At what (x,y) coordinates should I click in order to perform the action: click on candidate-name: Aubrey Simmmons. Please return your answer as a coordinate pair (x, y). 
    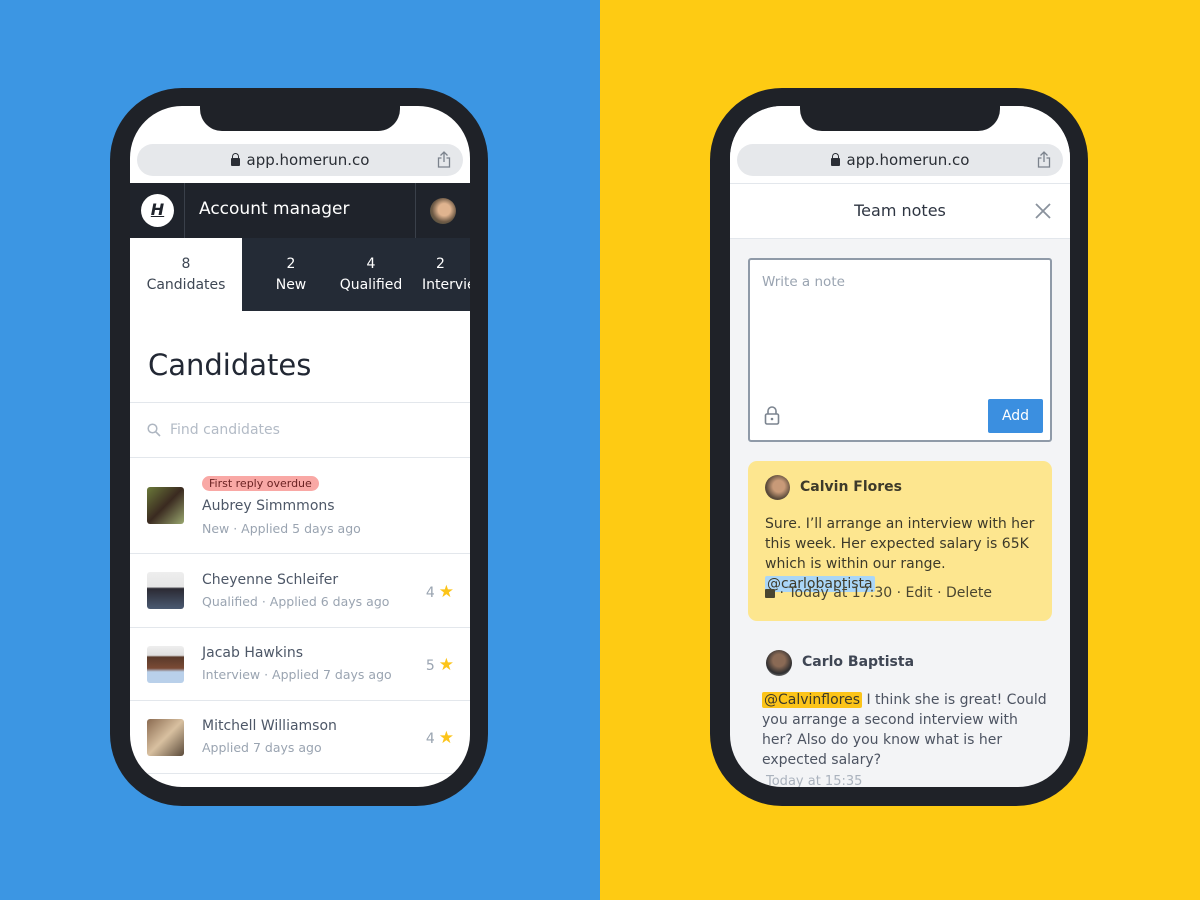
    Looking at the image, I should click on (268, 506).